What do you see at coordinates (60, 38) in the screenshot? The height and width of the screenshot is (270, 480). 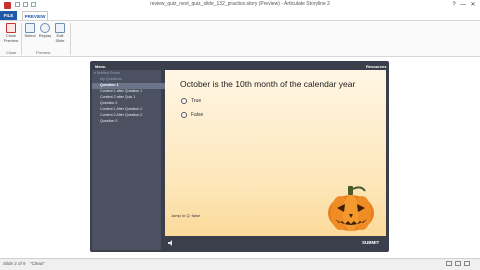 I see `edit-slide-label: Edit Slide` at bounding box center [60, 38].